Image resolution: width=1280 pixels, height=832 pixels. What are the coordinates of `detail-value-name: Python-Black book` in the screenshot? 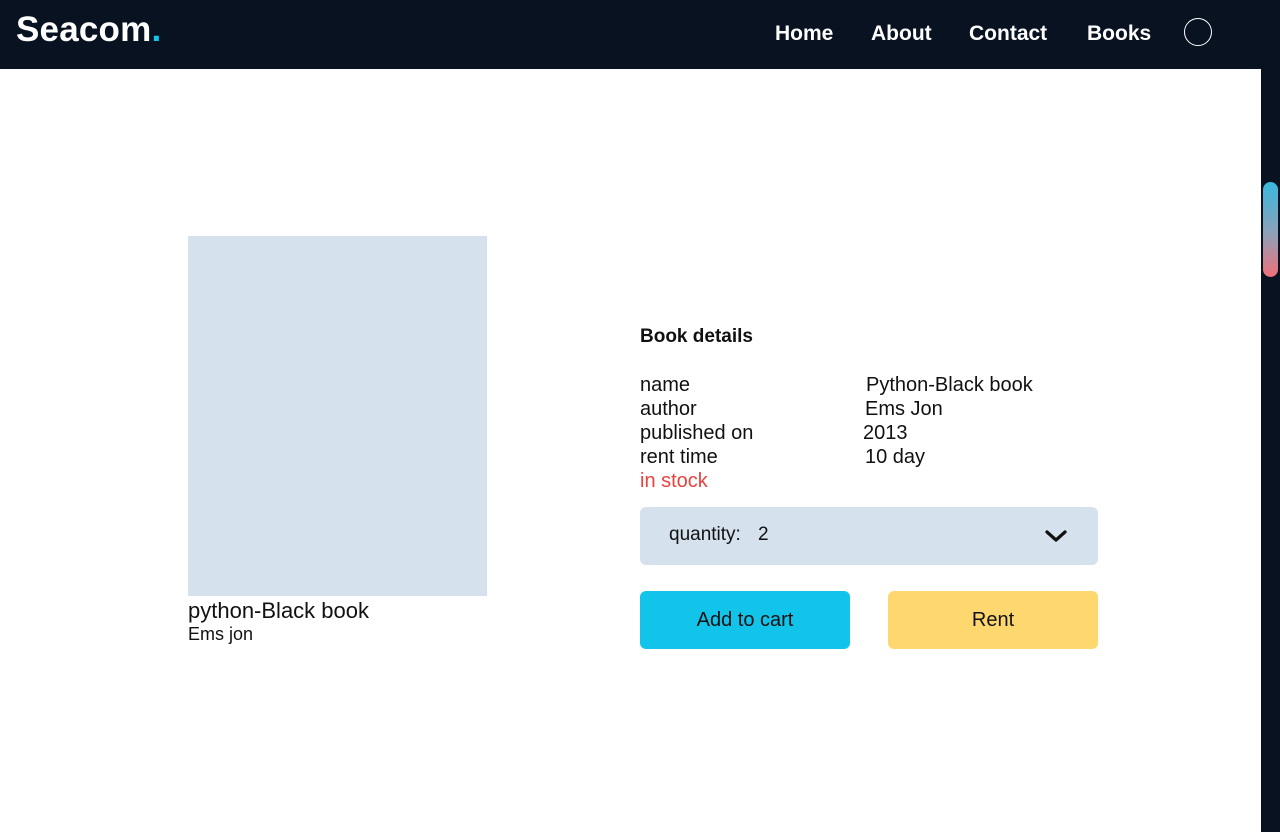 It's located at (949, 385).